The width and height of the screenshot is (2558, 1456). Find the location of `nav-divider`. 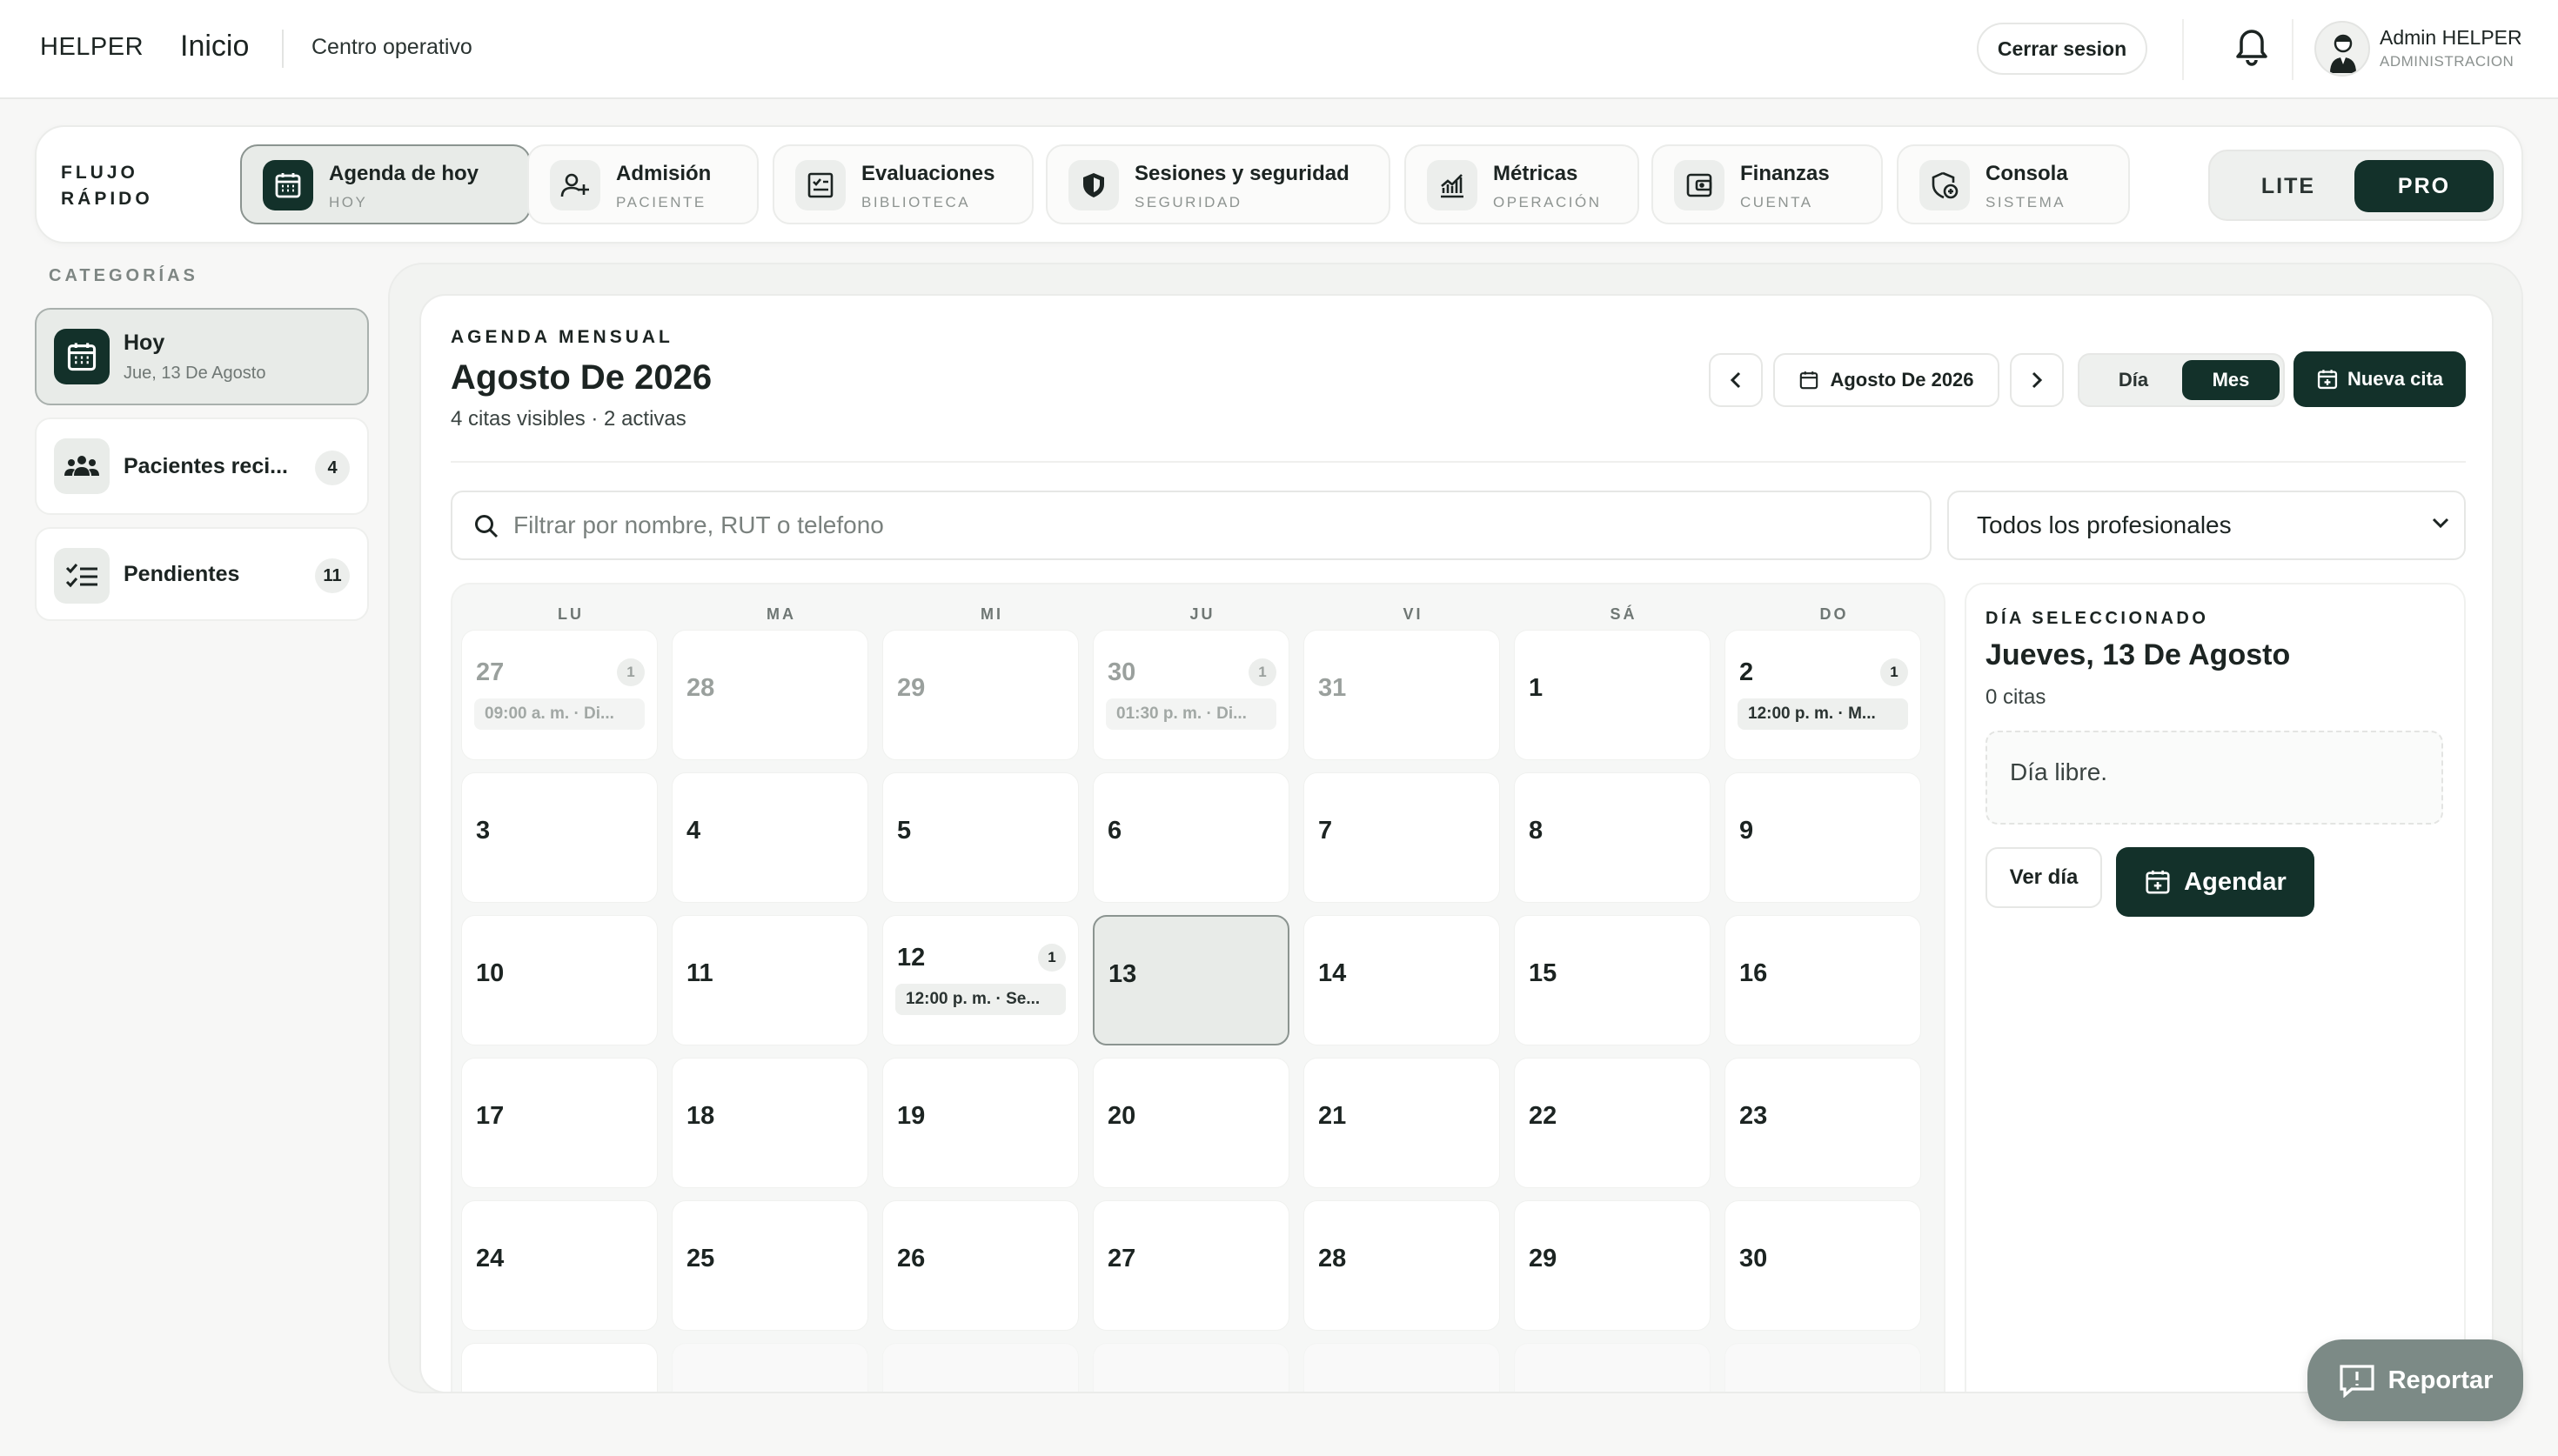

nav-divider is located at coordinates (2292, 49).